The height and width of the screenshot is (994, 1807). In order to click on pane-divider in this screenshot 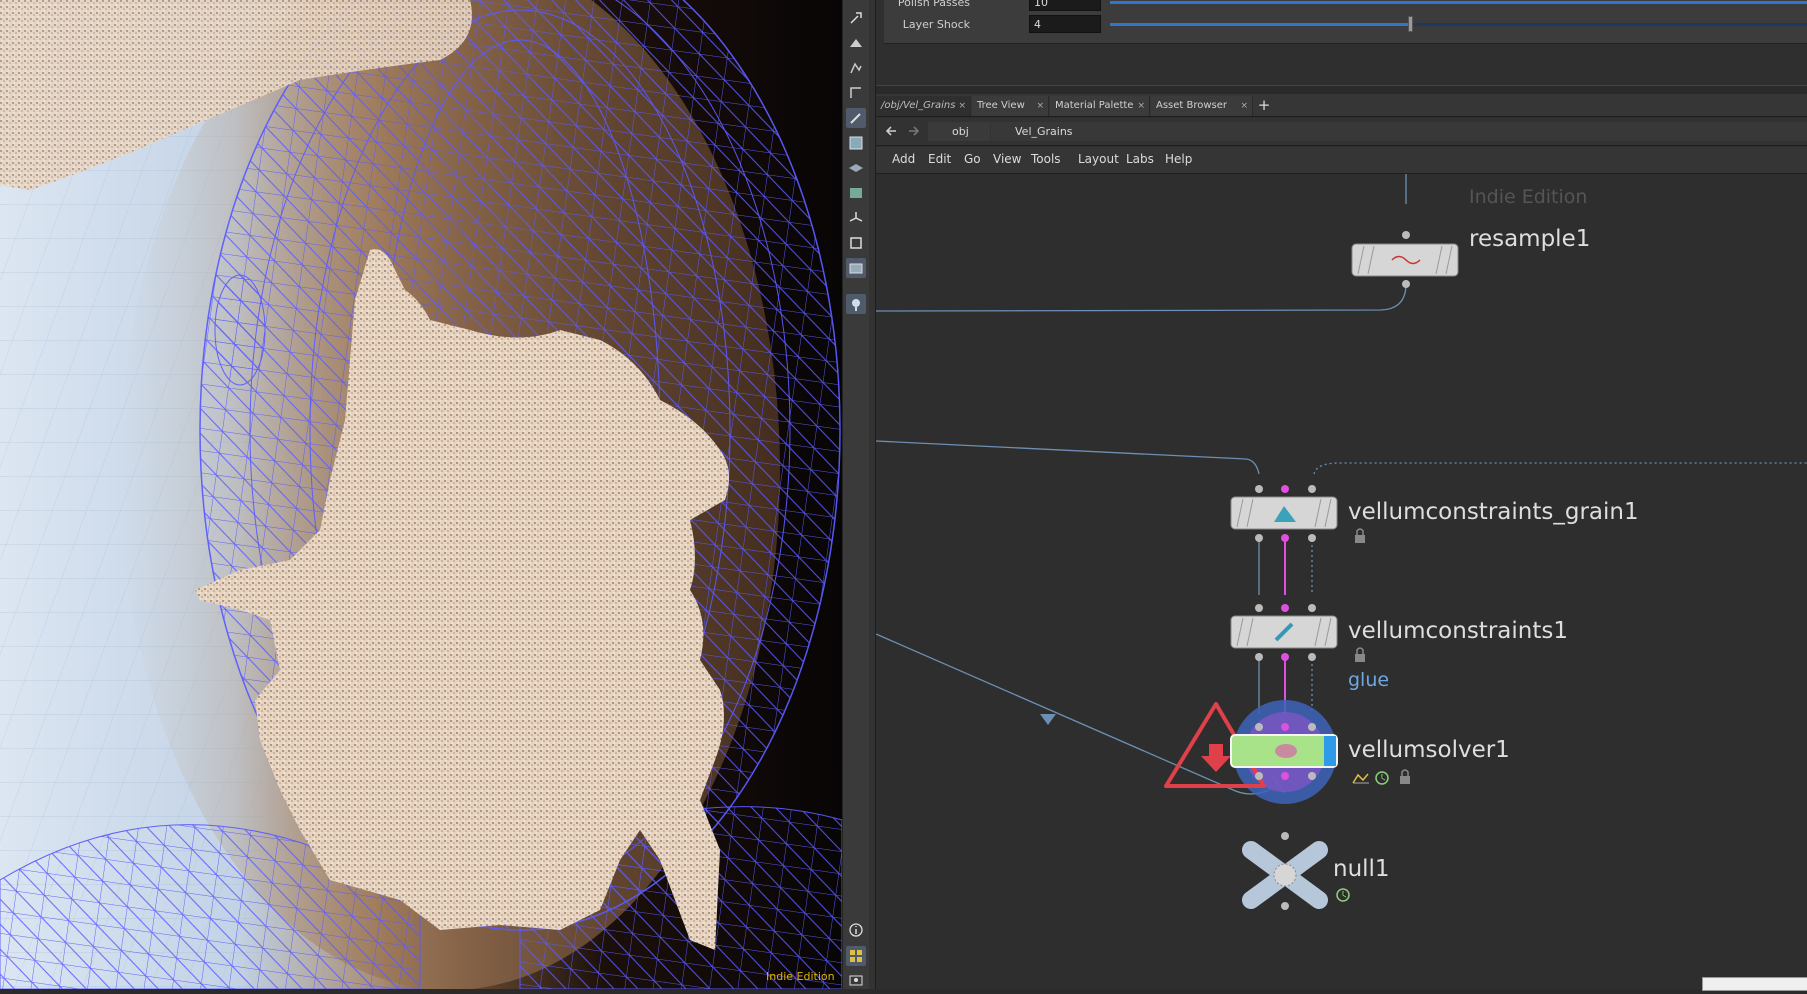, I will do `click(872, 494)`.